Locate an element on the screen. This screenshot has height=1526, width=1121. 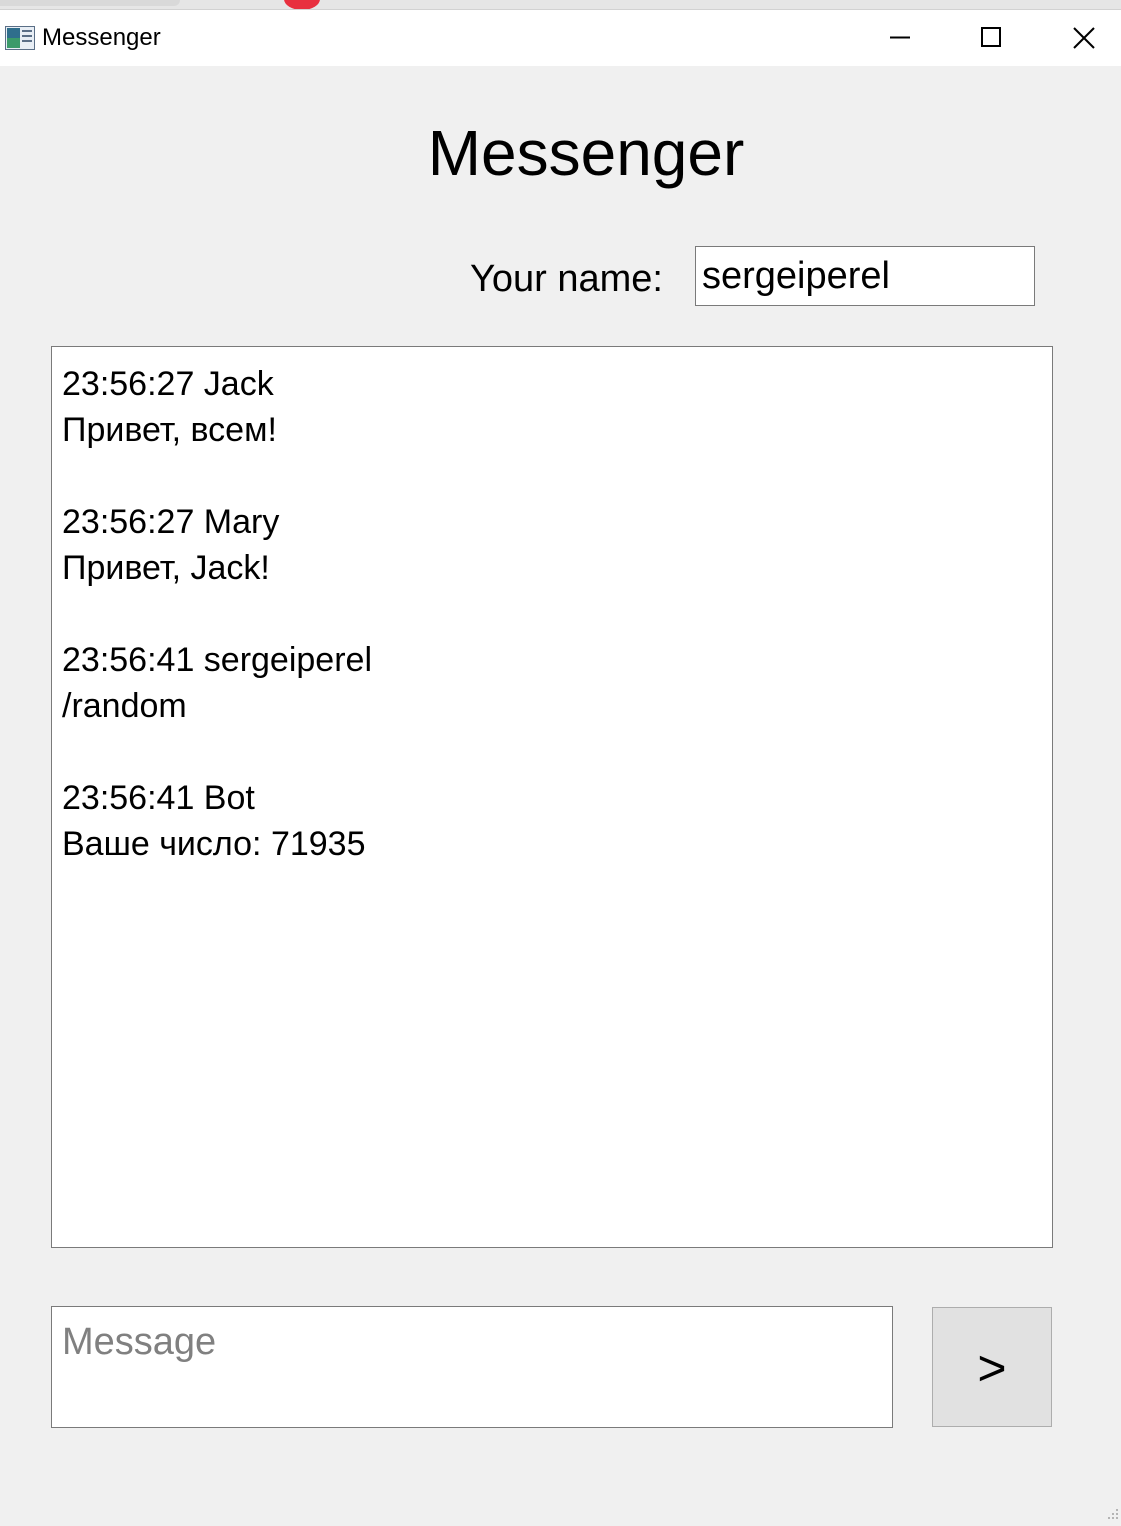
message-text: Привет, всем! is located at coordinates (169, 430).